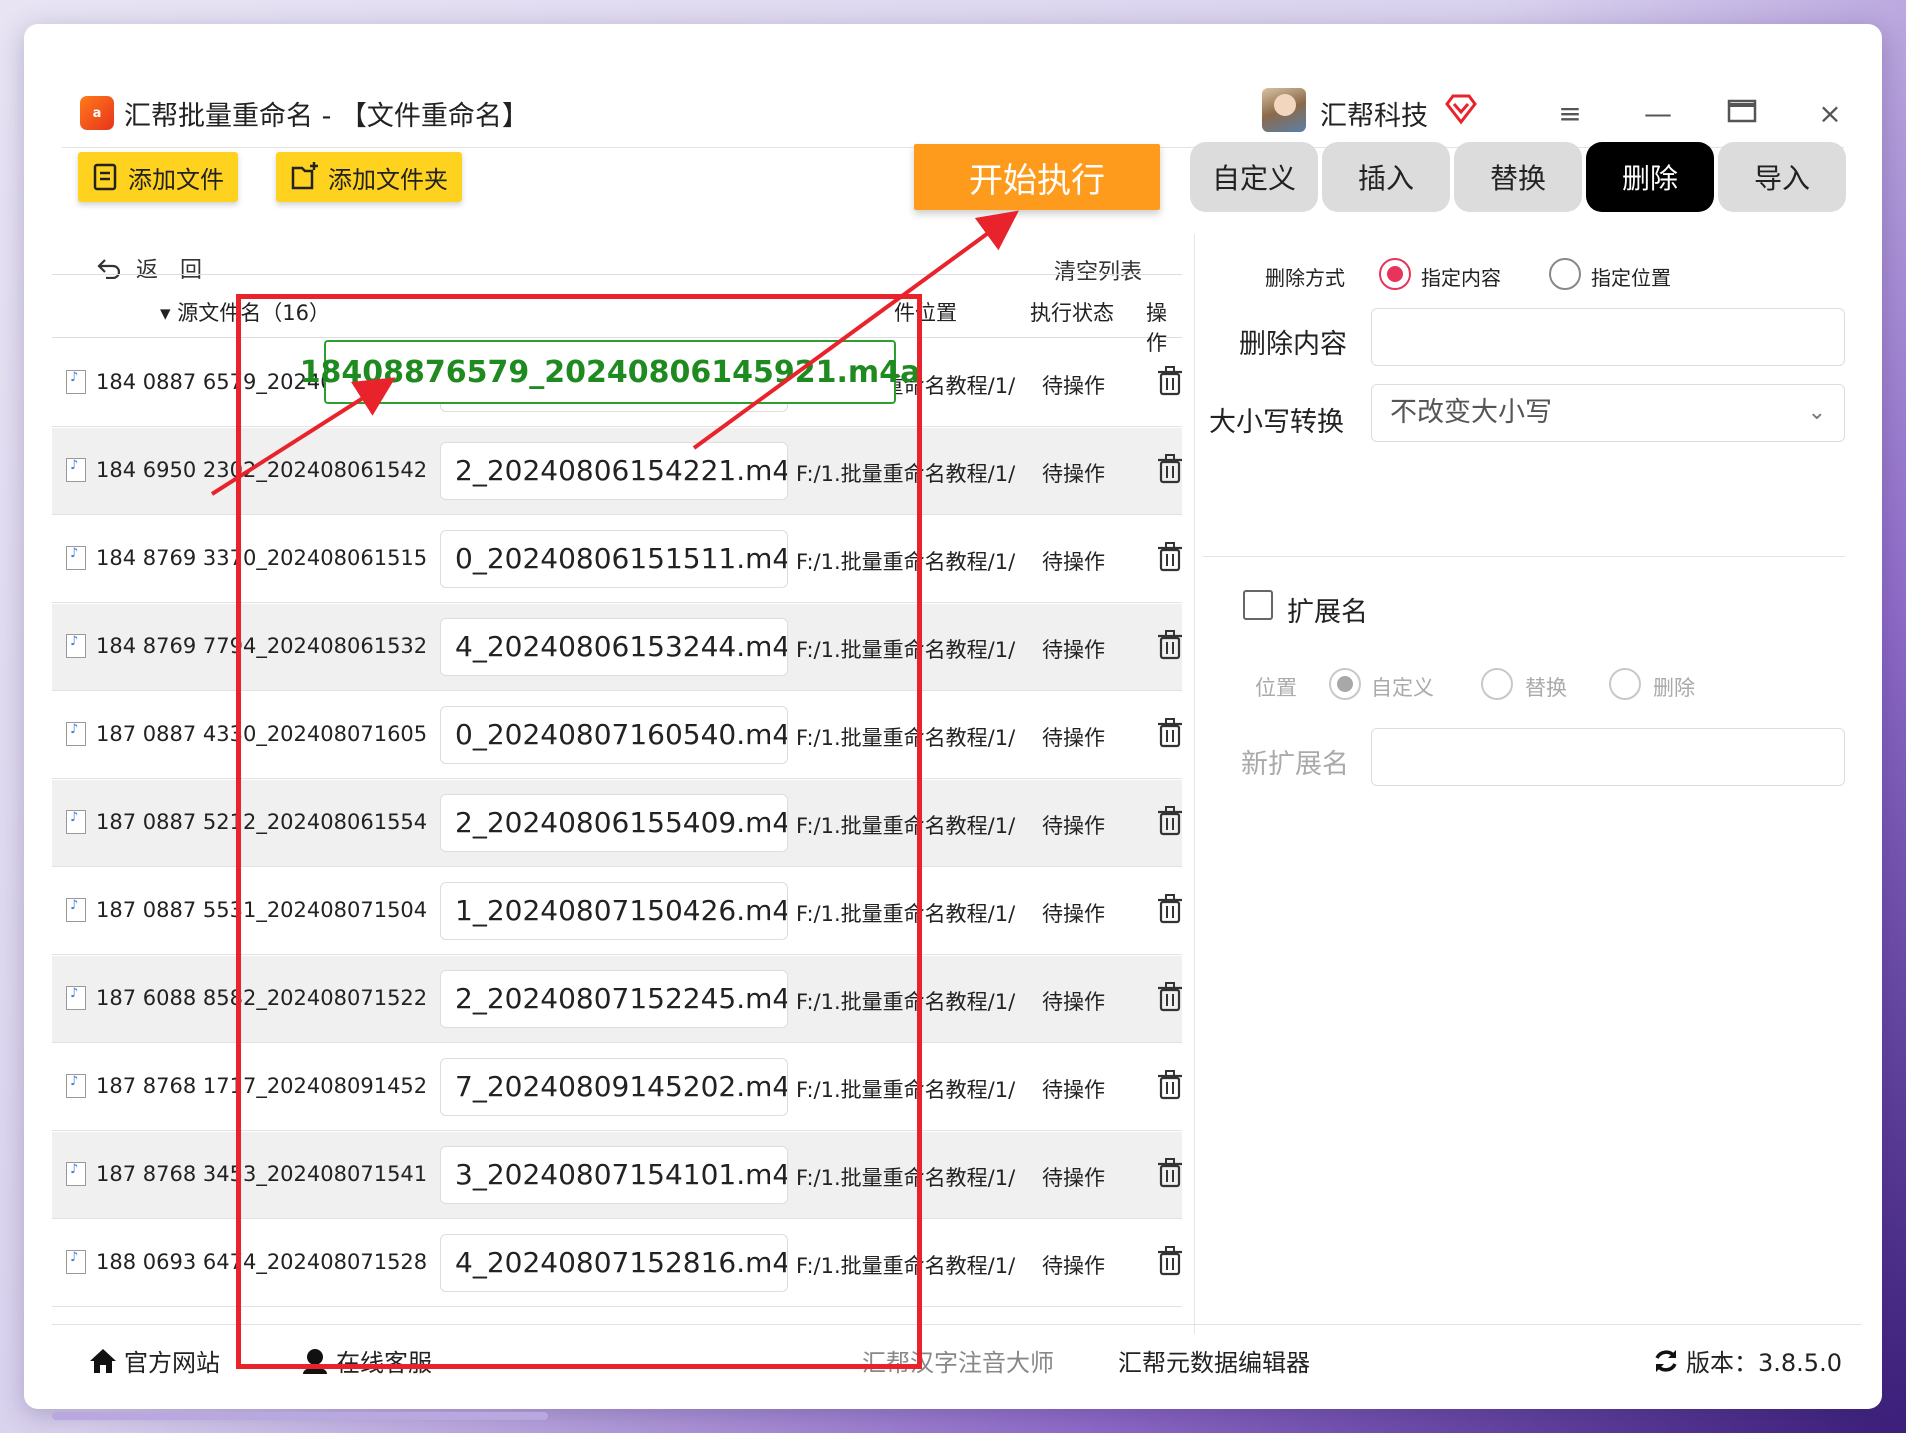 The width and height of the screenshot is (1906, 1433). What do you see at coordinates (1830, 114) in the screenshot?
I see `close-icon: ×` at bounding box center [1830, 114].